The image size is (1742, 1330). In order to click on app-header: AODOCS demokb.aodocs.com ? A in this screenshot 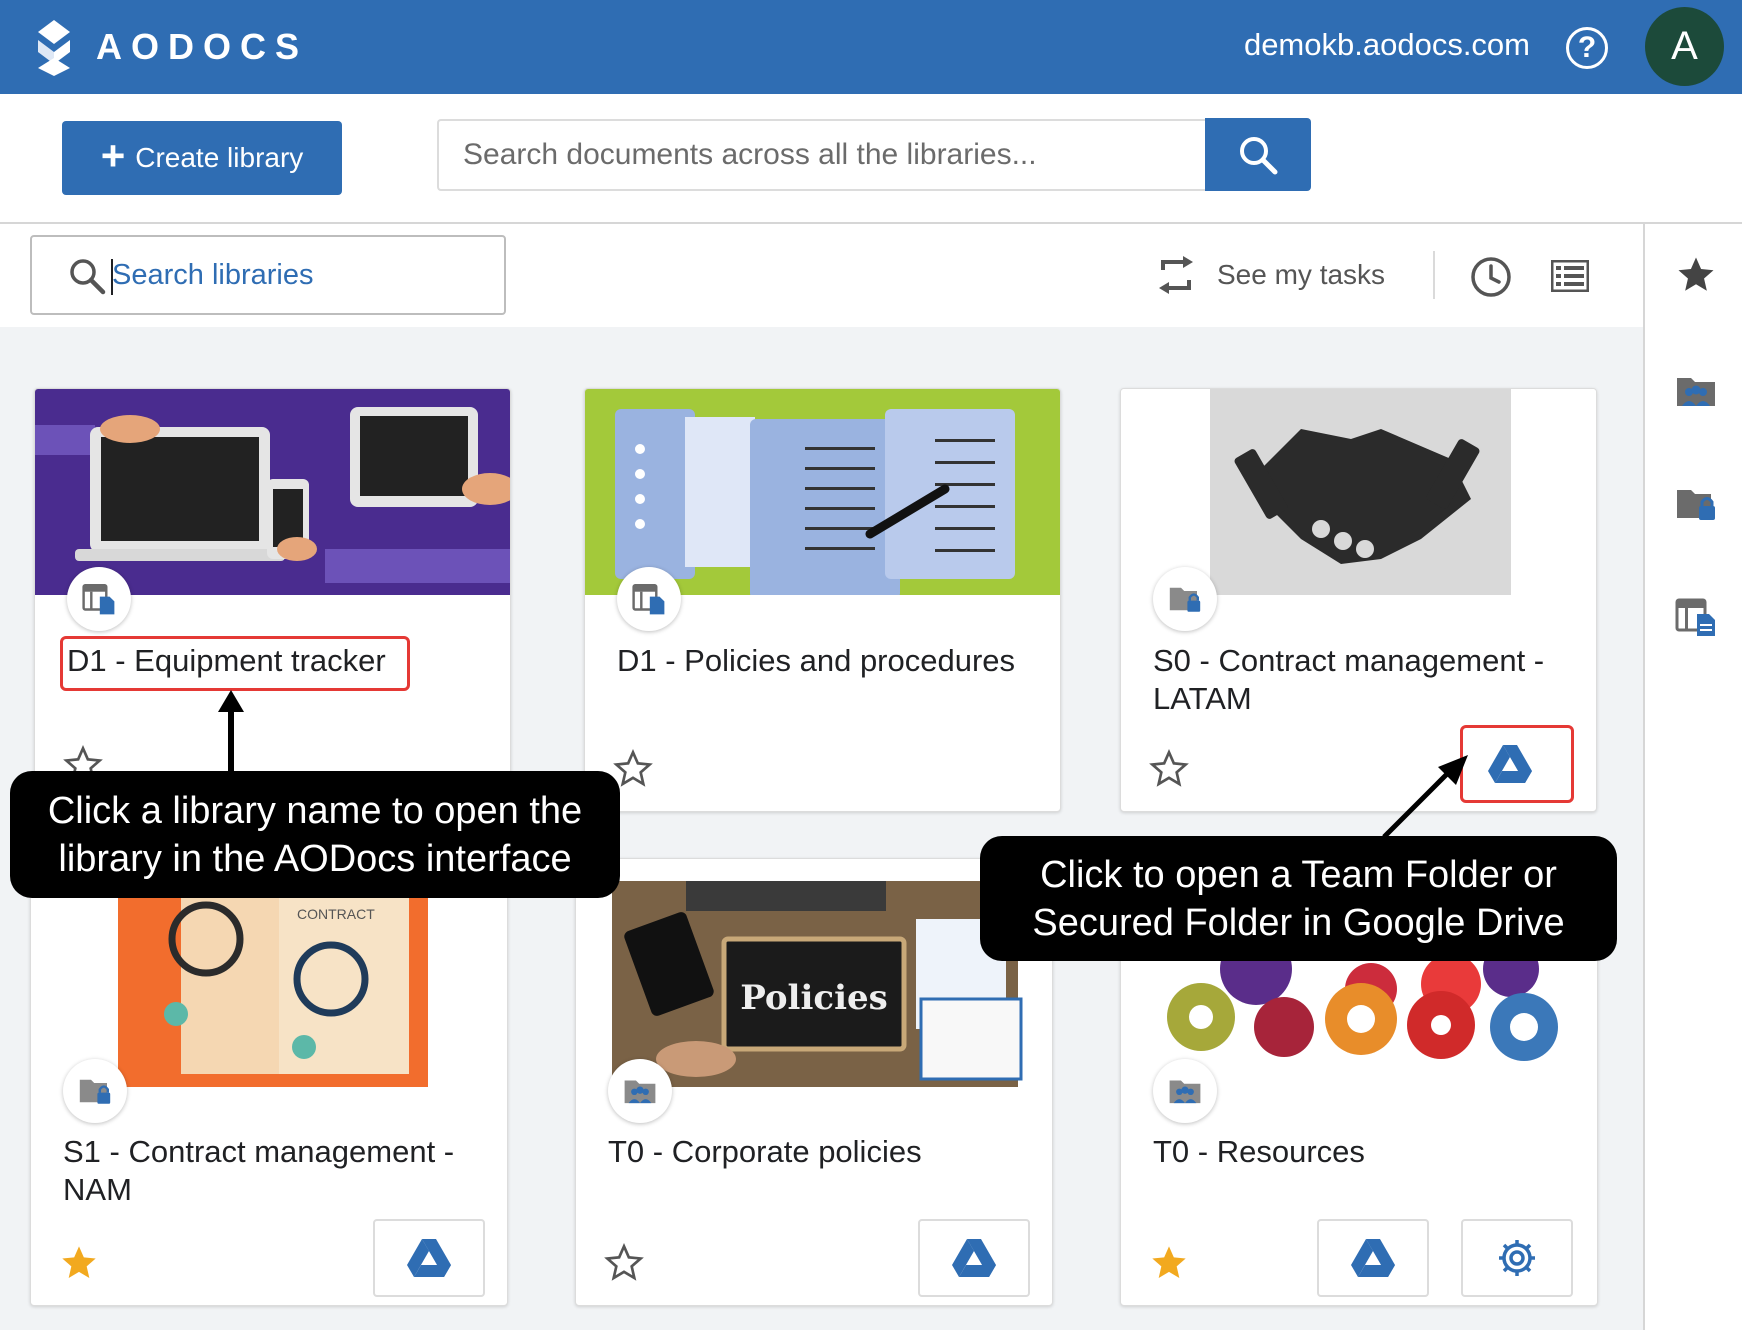, I will do `click(871, 47)`.